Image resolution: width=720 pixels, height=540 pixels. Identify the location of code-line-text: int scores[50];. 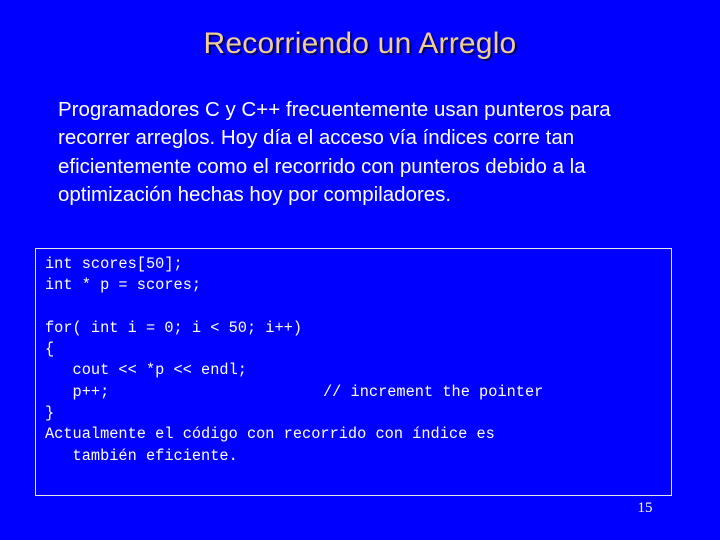
(114, 264).